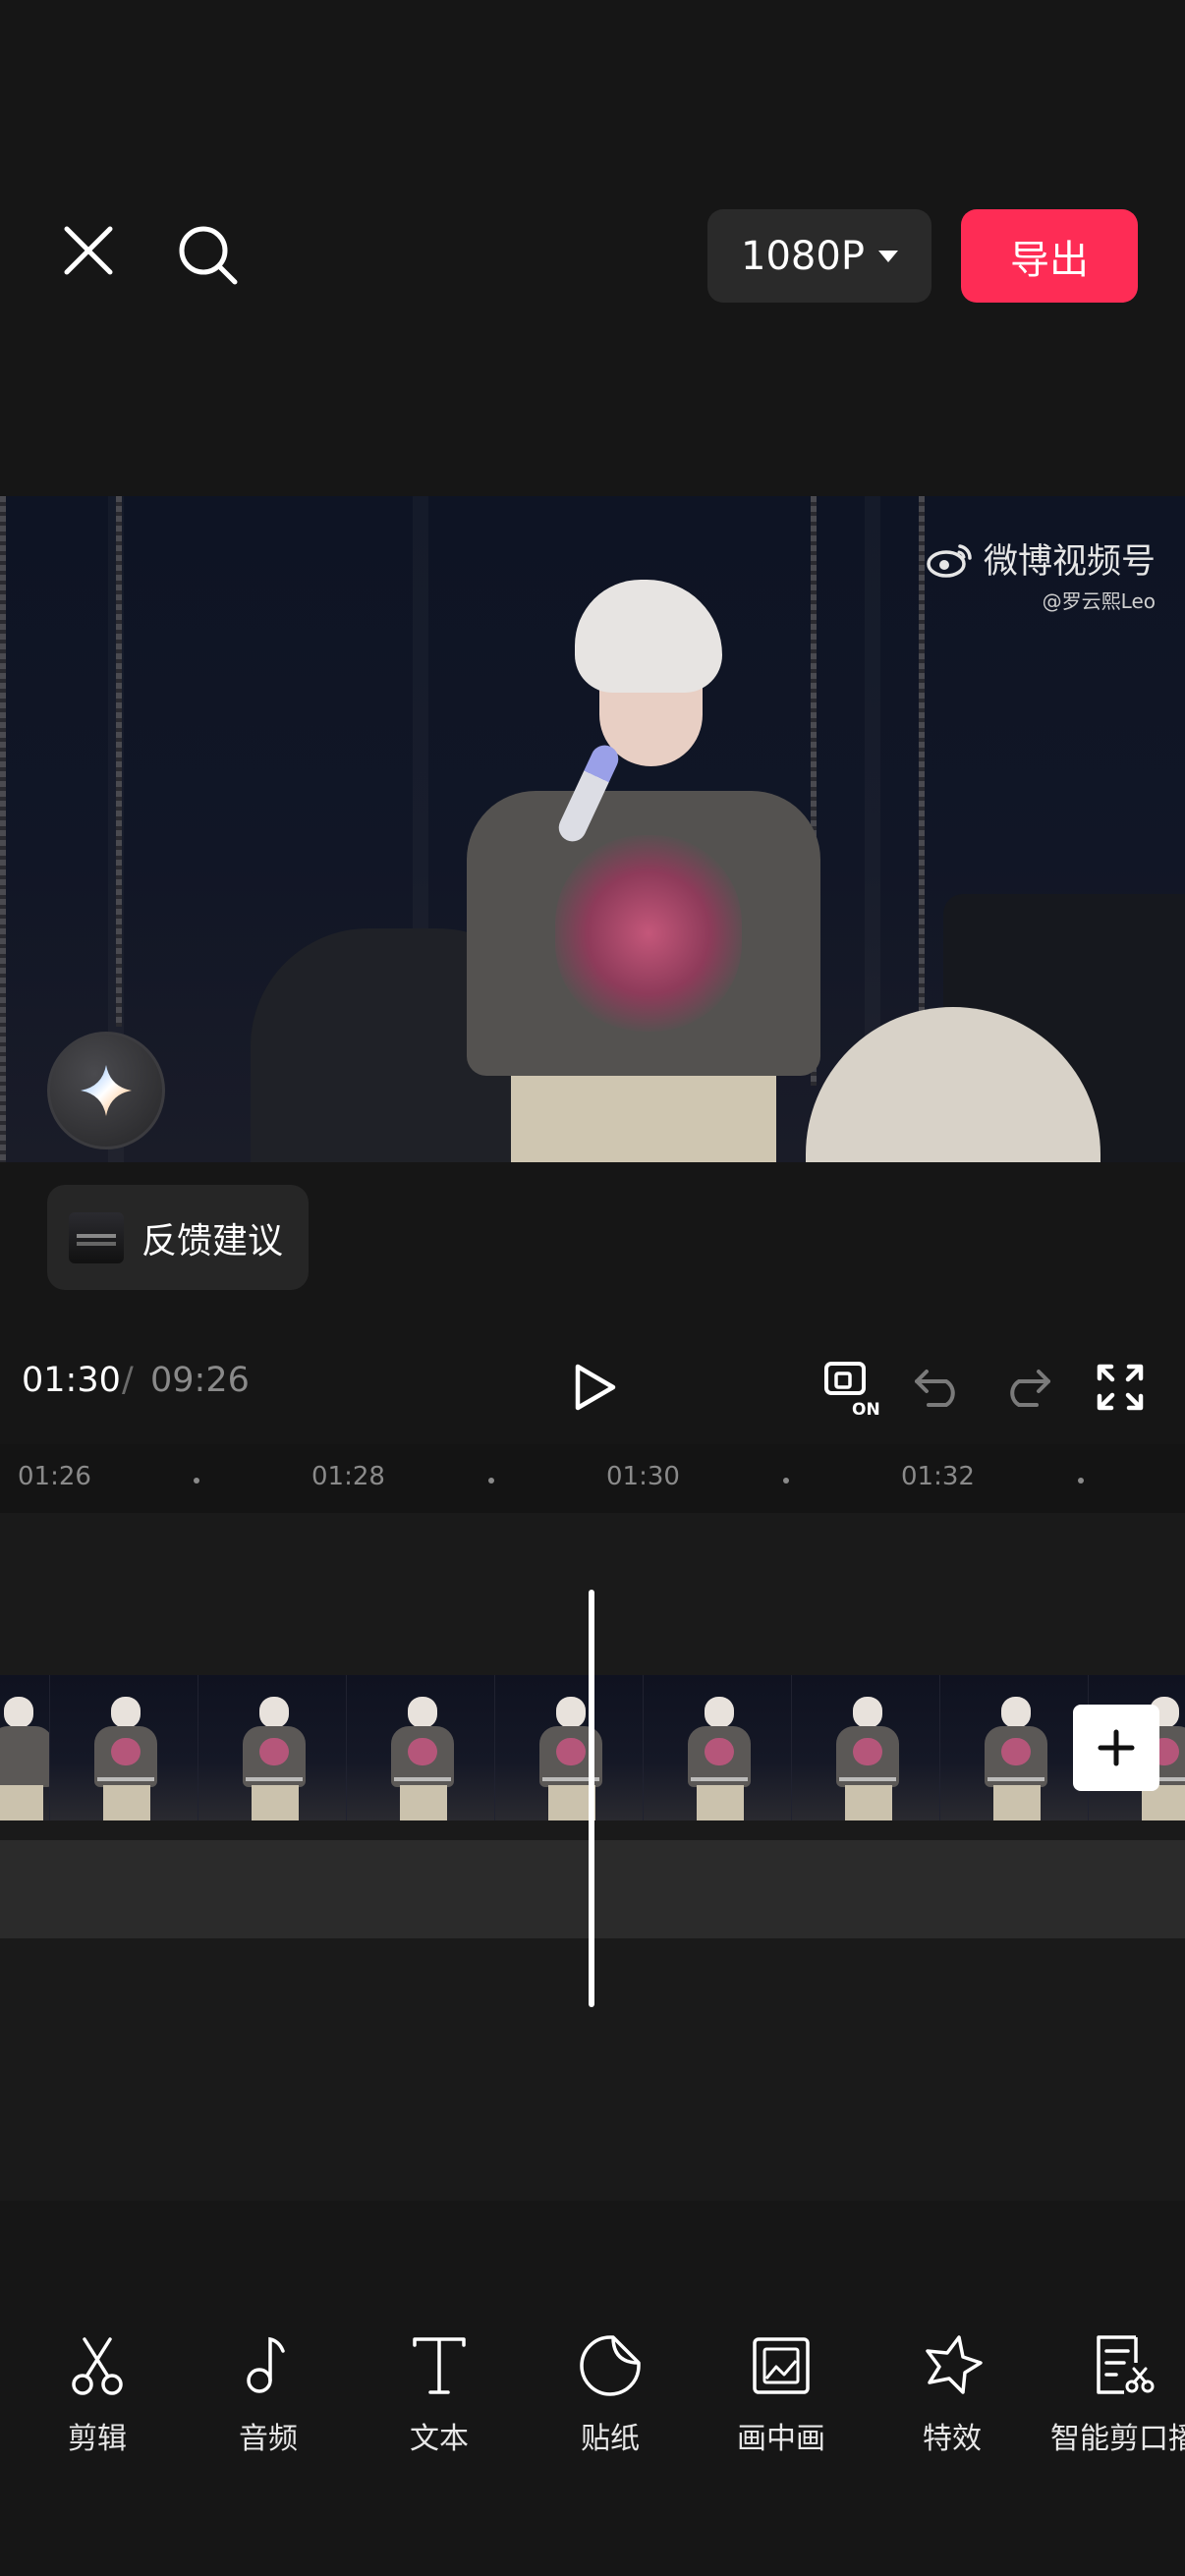  I want to click on tool-text: 文本, so click(439, 2395).